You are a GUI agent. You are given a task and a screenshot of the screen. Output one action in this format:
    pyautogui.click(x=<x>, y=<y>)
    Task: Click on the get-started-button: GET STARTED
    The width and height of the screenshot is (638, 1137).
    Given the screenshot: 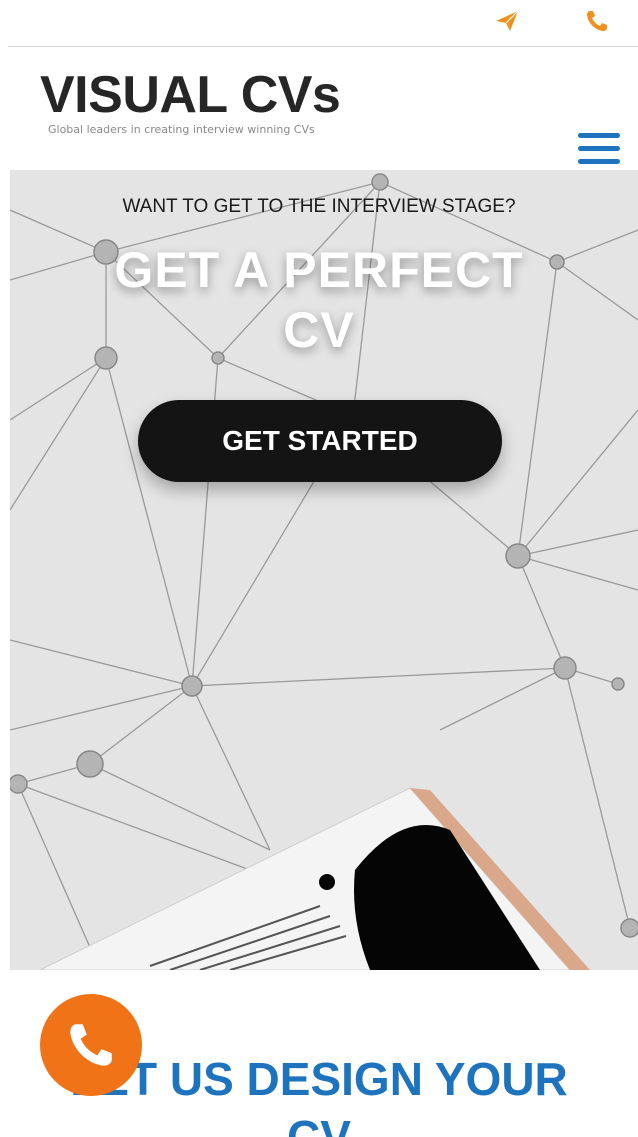 What is the action you would take?
    pyautogui.click(x=320, y=441)
    